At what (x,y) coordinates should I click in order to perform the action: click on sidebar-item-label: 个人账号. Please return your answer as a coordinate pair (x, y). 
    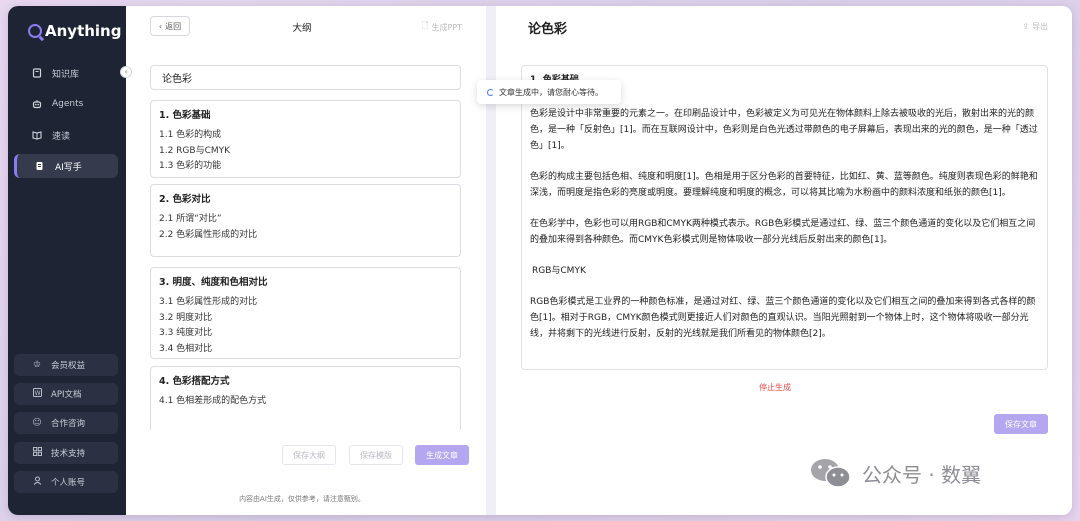
    Looking at the image, I should click on (68, 483).